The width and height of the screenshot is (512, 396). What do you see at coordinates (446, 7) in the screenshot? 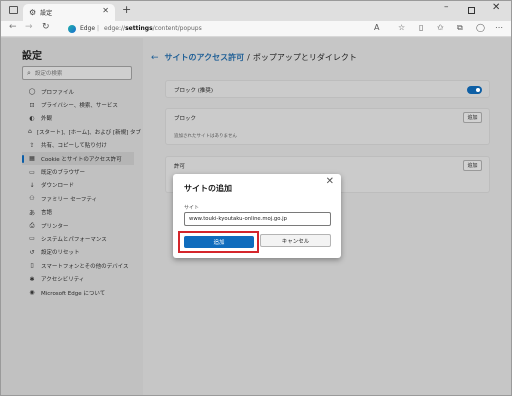
I see `minimize-button: –` at bounding box center [446, 7].